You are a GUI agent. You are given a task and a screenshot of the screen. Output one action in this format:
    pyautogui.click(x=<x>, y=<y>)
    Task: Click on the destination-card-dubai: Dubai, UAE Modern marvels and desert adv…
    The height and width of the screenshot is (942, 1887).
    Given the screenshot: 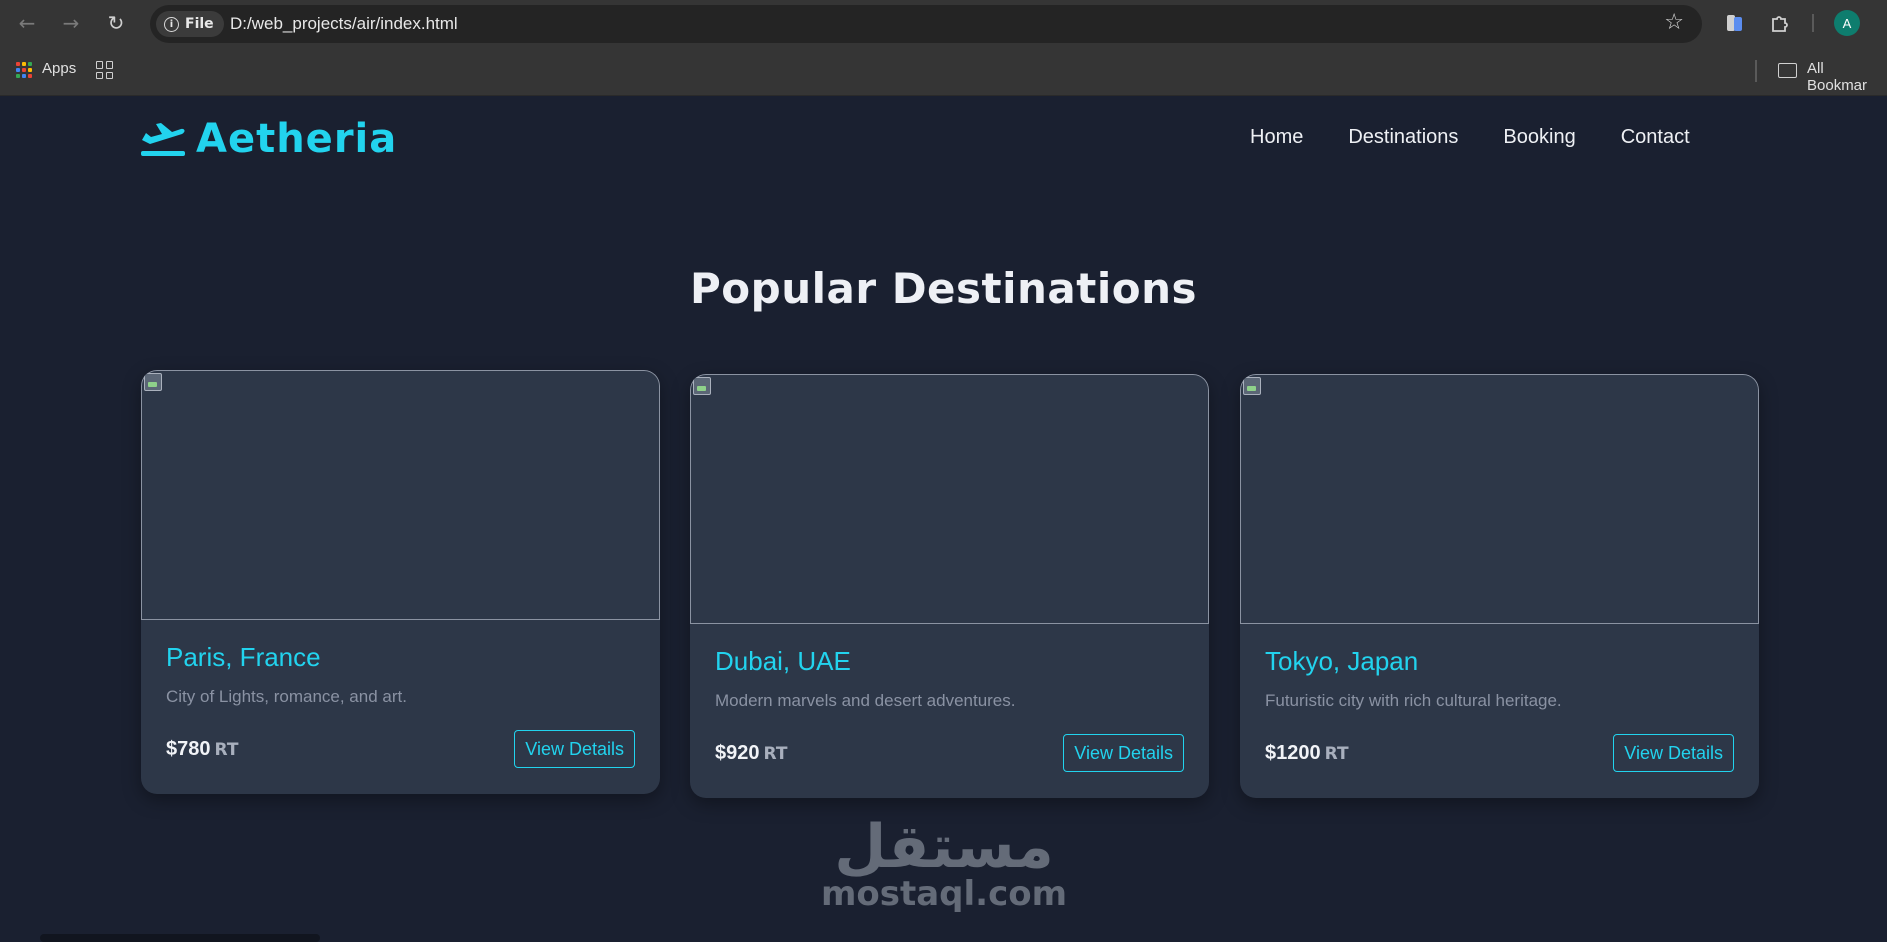 What is the action you would take?
    pyautogui.click(x=949, y=586)
    